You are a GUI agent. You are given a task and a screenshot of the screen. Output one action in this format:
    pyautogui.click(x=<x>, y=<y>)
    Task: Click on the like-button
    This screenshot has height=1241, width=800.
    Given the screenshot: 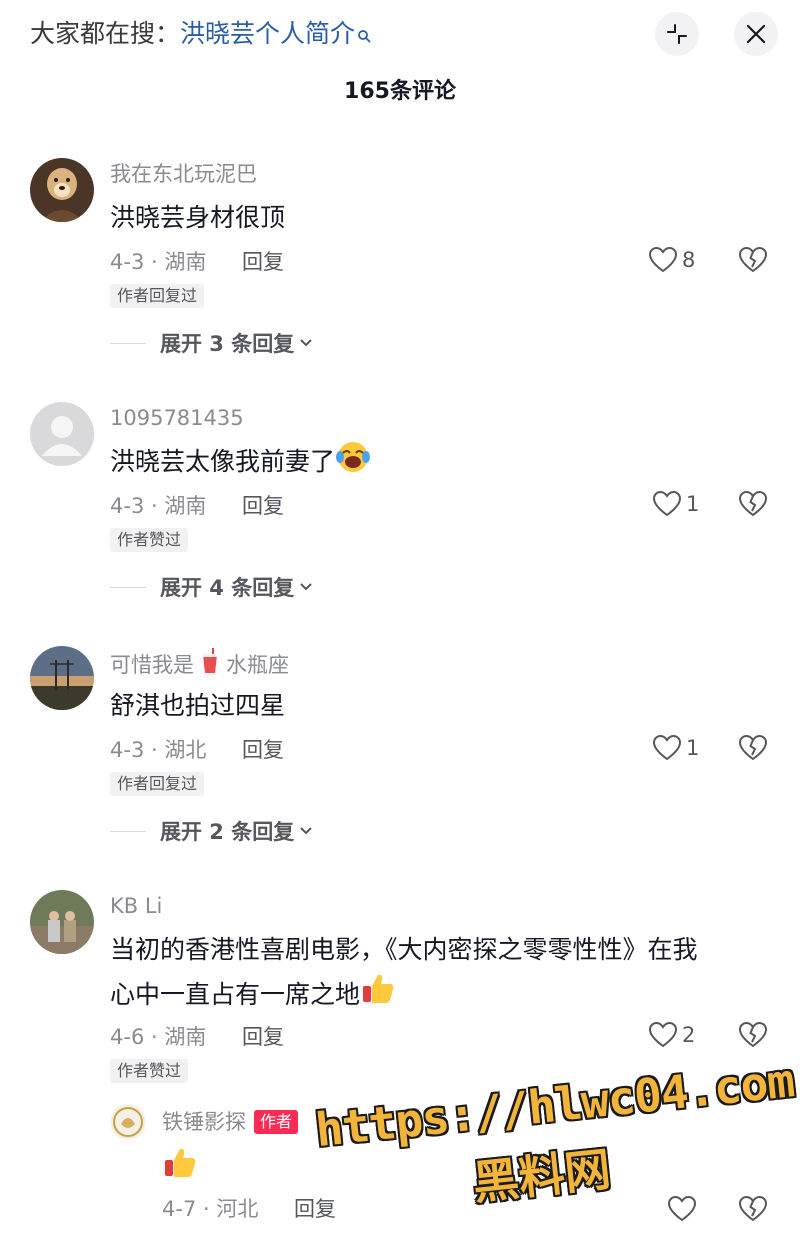 What is the action you would take?
    pyautogui.click(x=682, y=1209)
    